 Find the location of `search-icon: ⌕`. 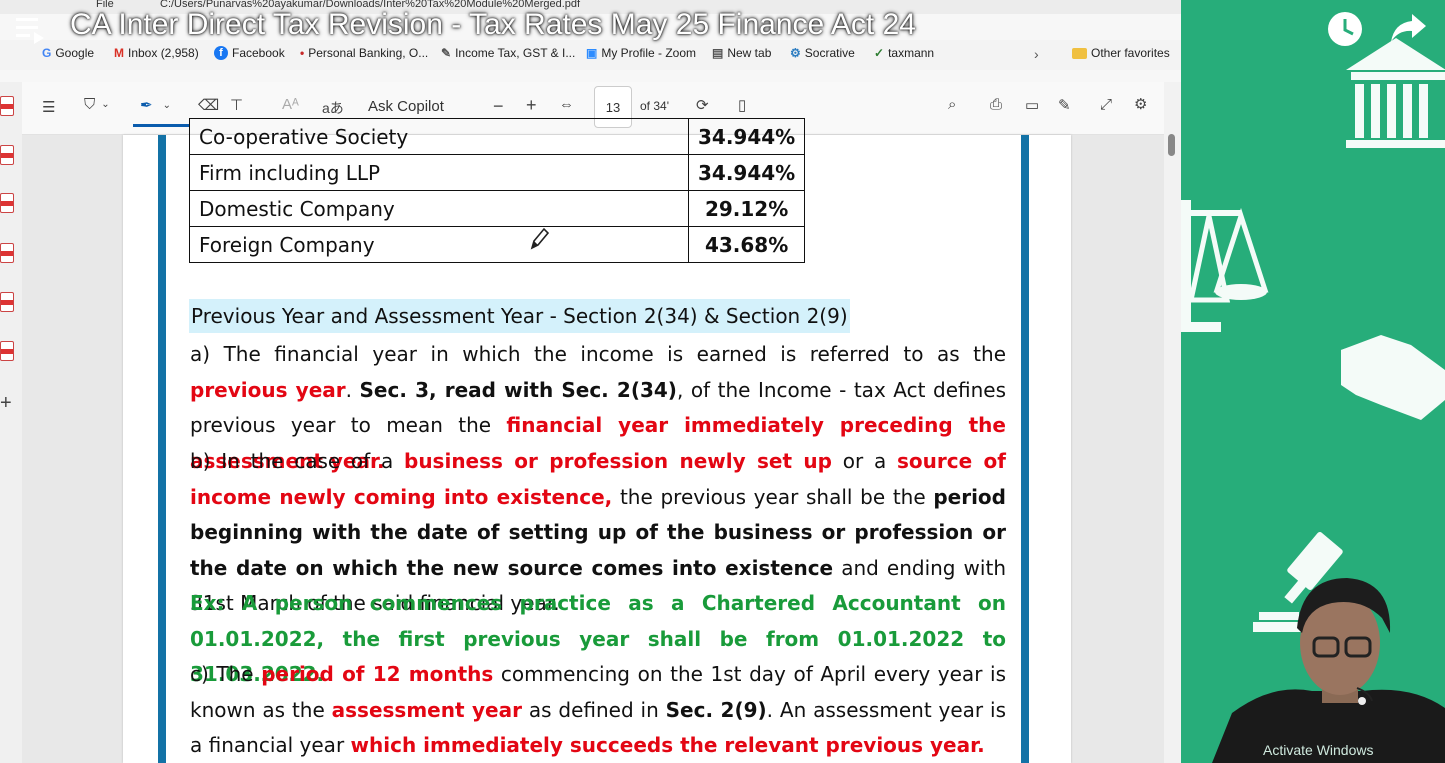

search-icon: ⌕ is located at coordinates (952, 104).